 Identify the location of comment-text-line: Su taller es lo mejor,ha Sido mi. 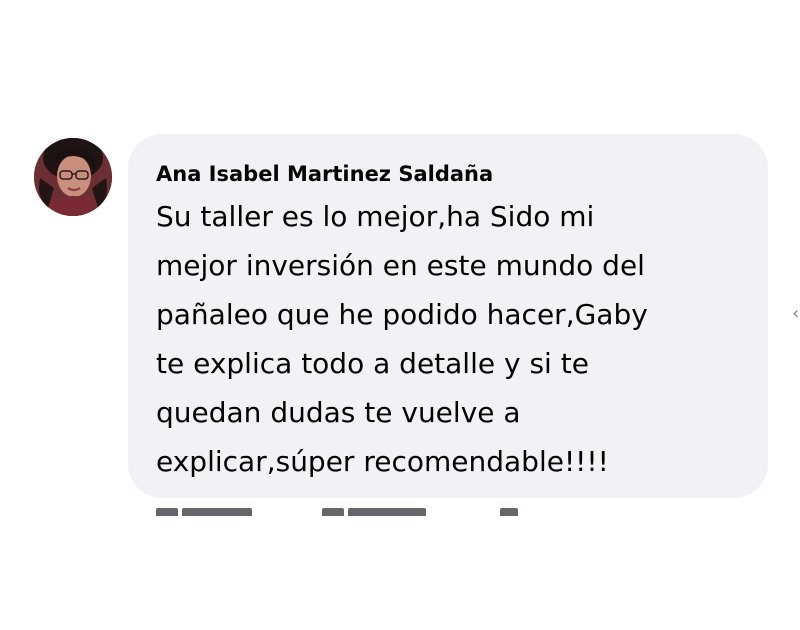
(375, 216).